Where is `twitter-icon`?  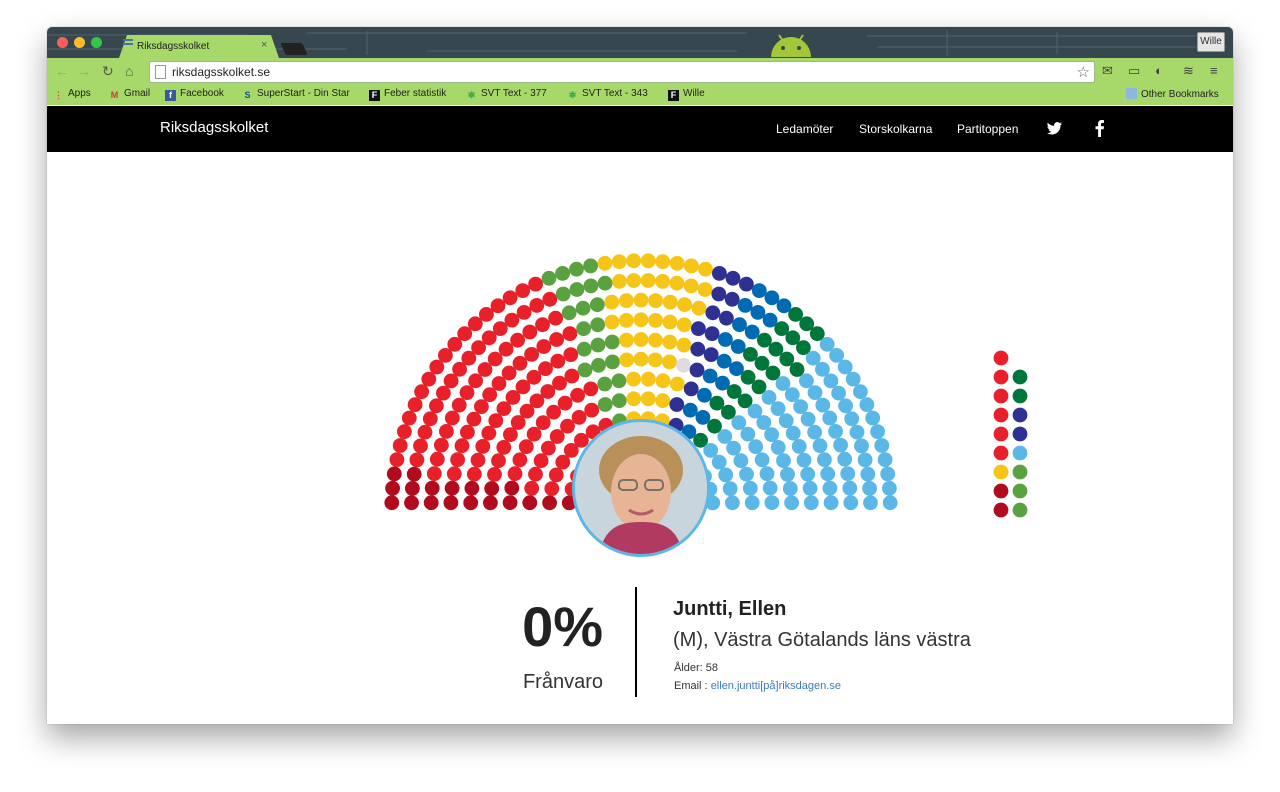 twitter-icon is located at coordinates (1054, 128).